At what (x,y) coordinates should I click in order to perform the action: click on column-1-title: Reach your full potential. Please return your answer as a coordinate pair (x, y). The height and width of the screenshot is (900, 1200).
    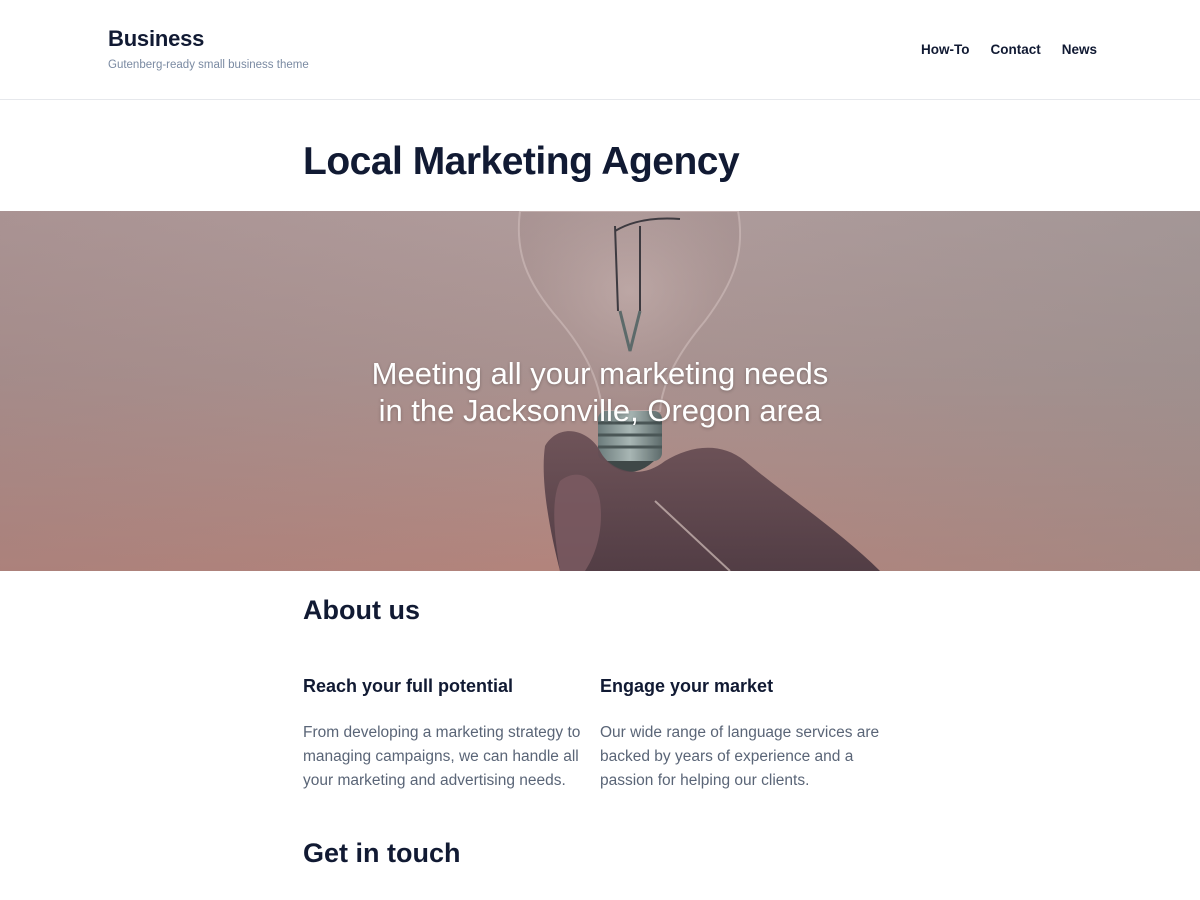
    Looking at the image, I should click on (408, 686).